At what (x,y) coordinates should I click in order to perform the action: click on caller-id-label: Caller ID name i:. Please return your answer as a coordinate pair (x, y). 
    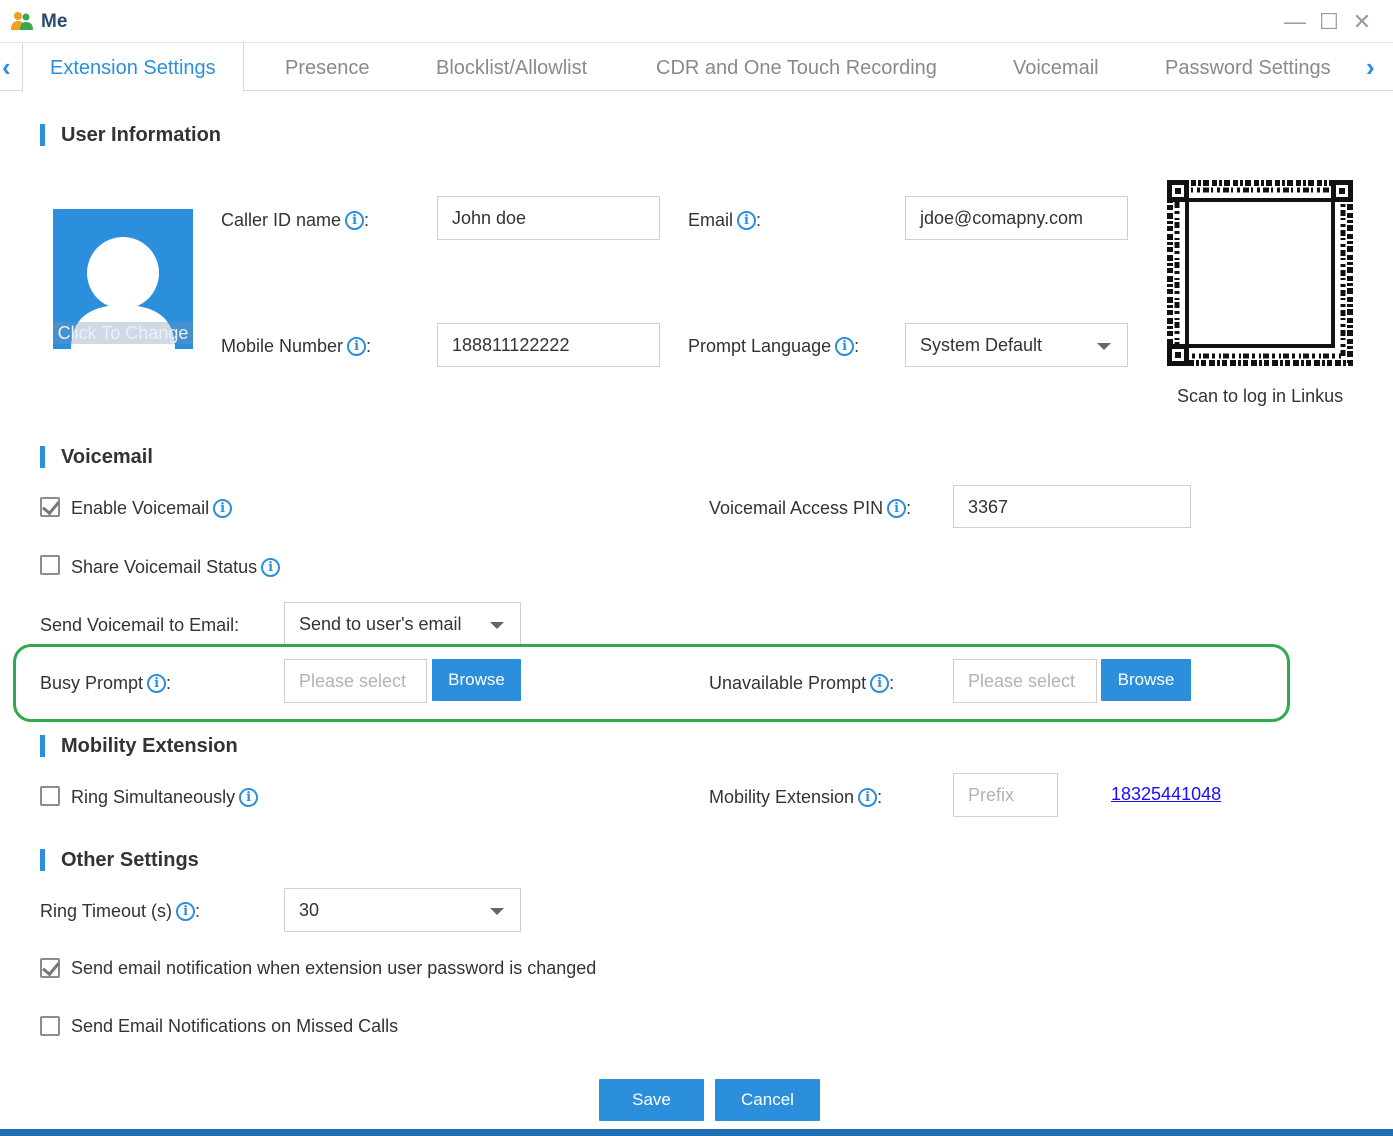
    Looking at the image, I should click on (295, 220).